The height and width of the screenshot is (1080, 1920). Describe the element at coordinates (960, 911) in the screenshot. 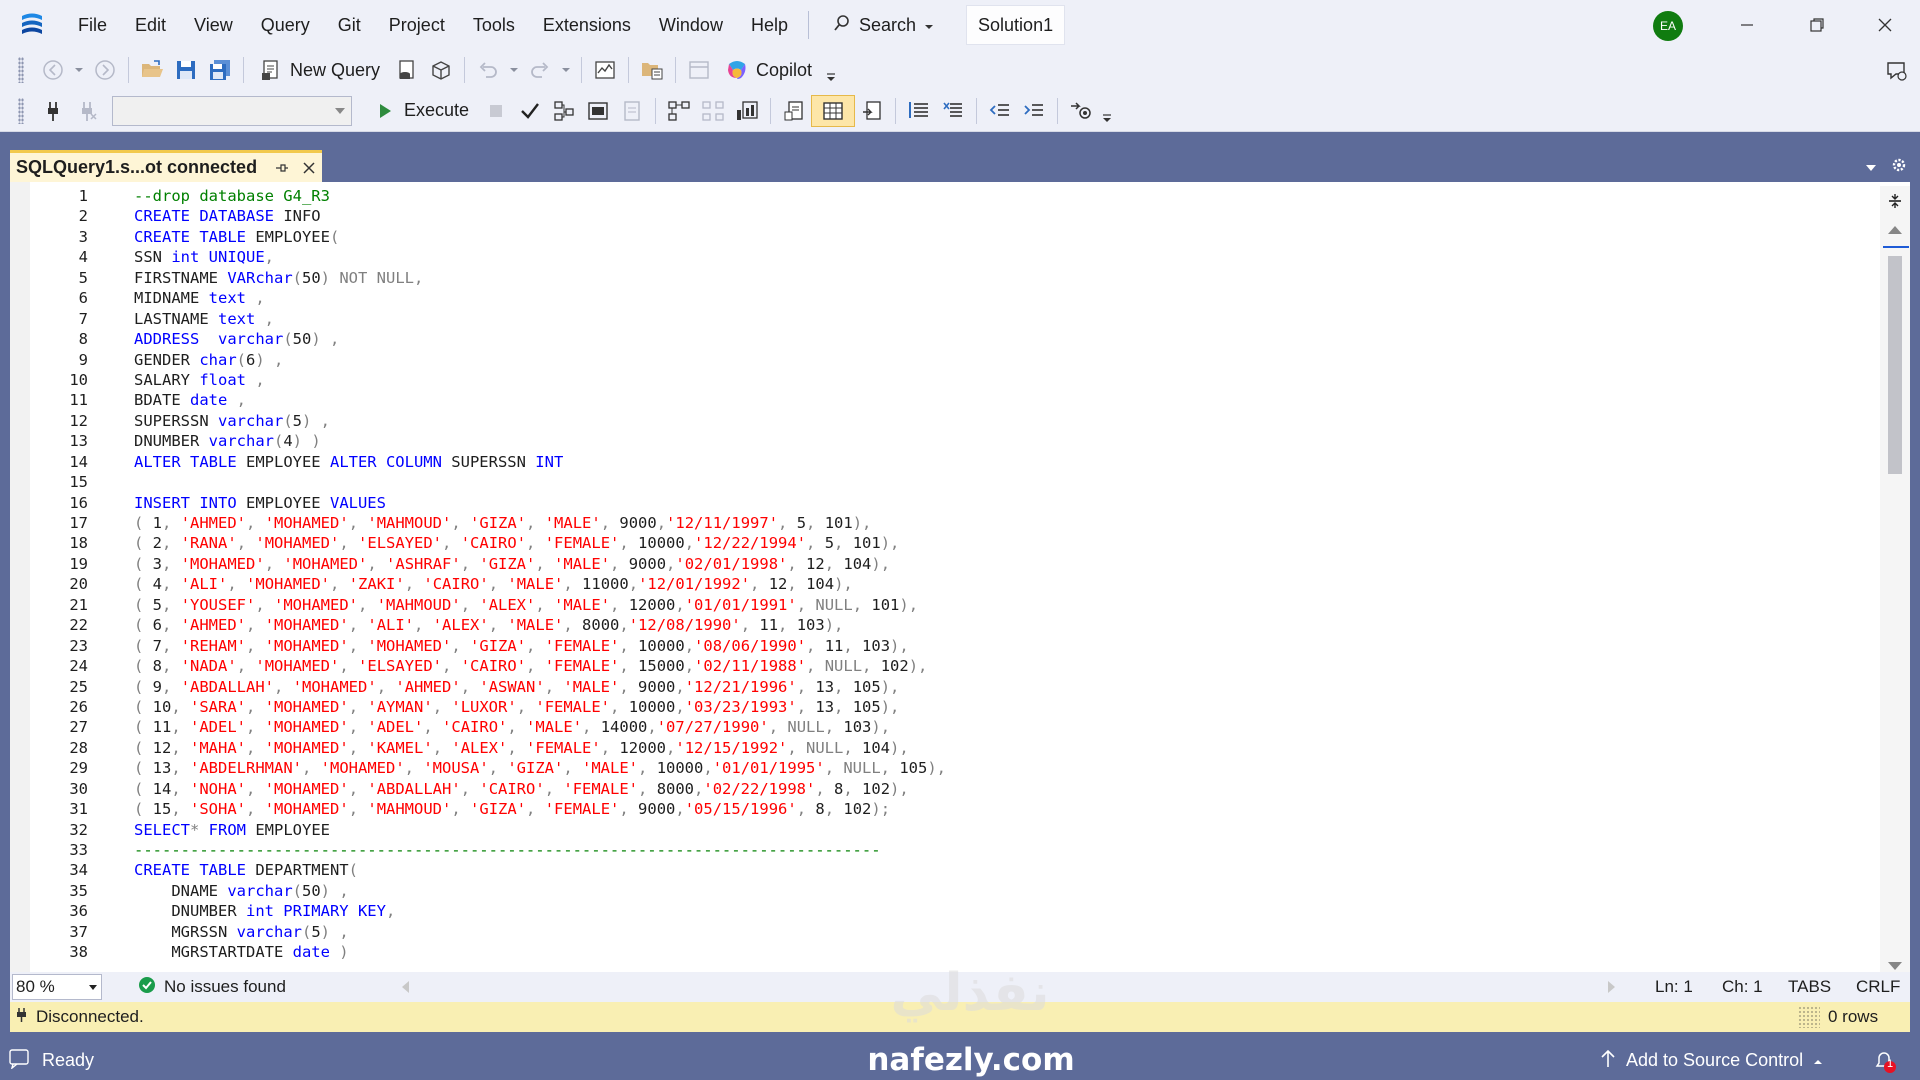

I see `code-line: 36 DNUMBER int PRIMARY KEY,` at that location.